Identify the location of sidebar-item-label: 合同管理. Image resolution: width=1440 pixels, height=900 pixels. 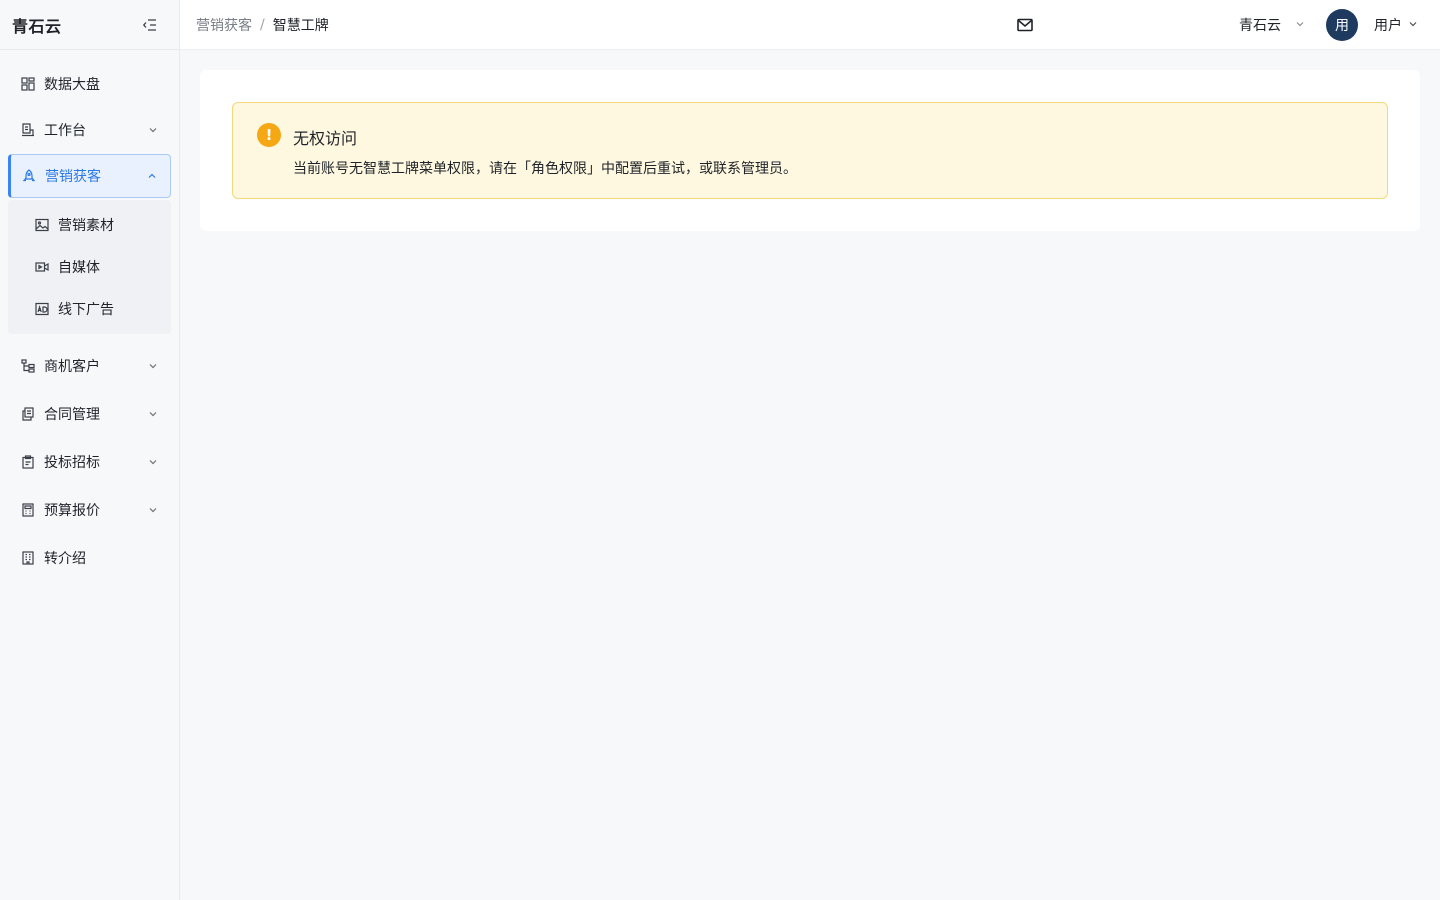
(72, 415).